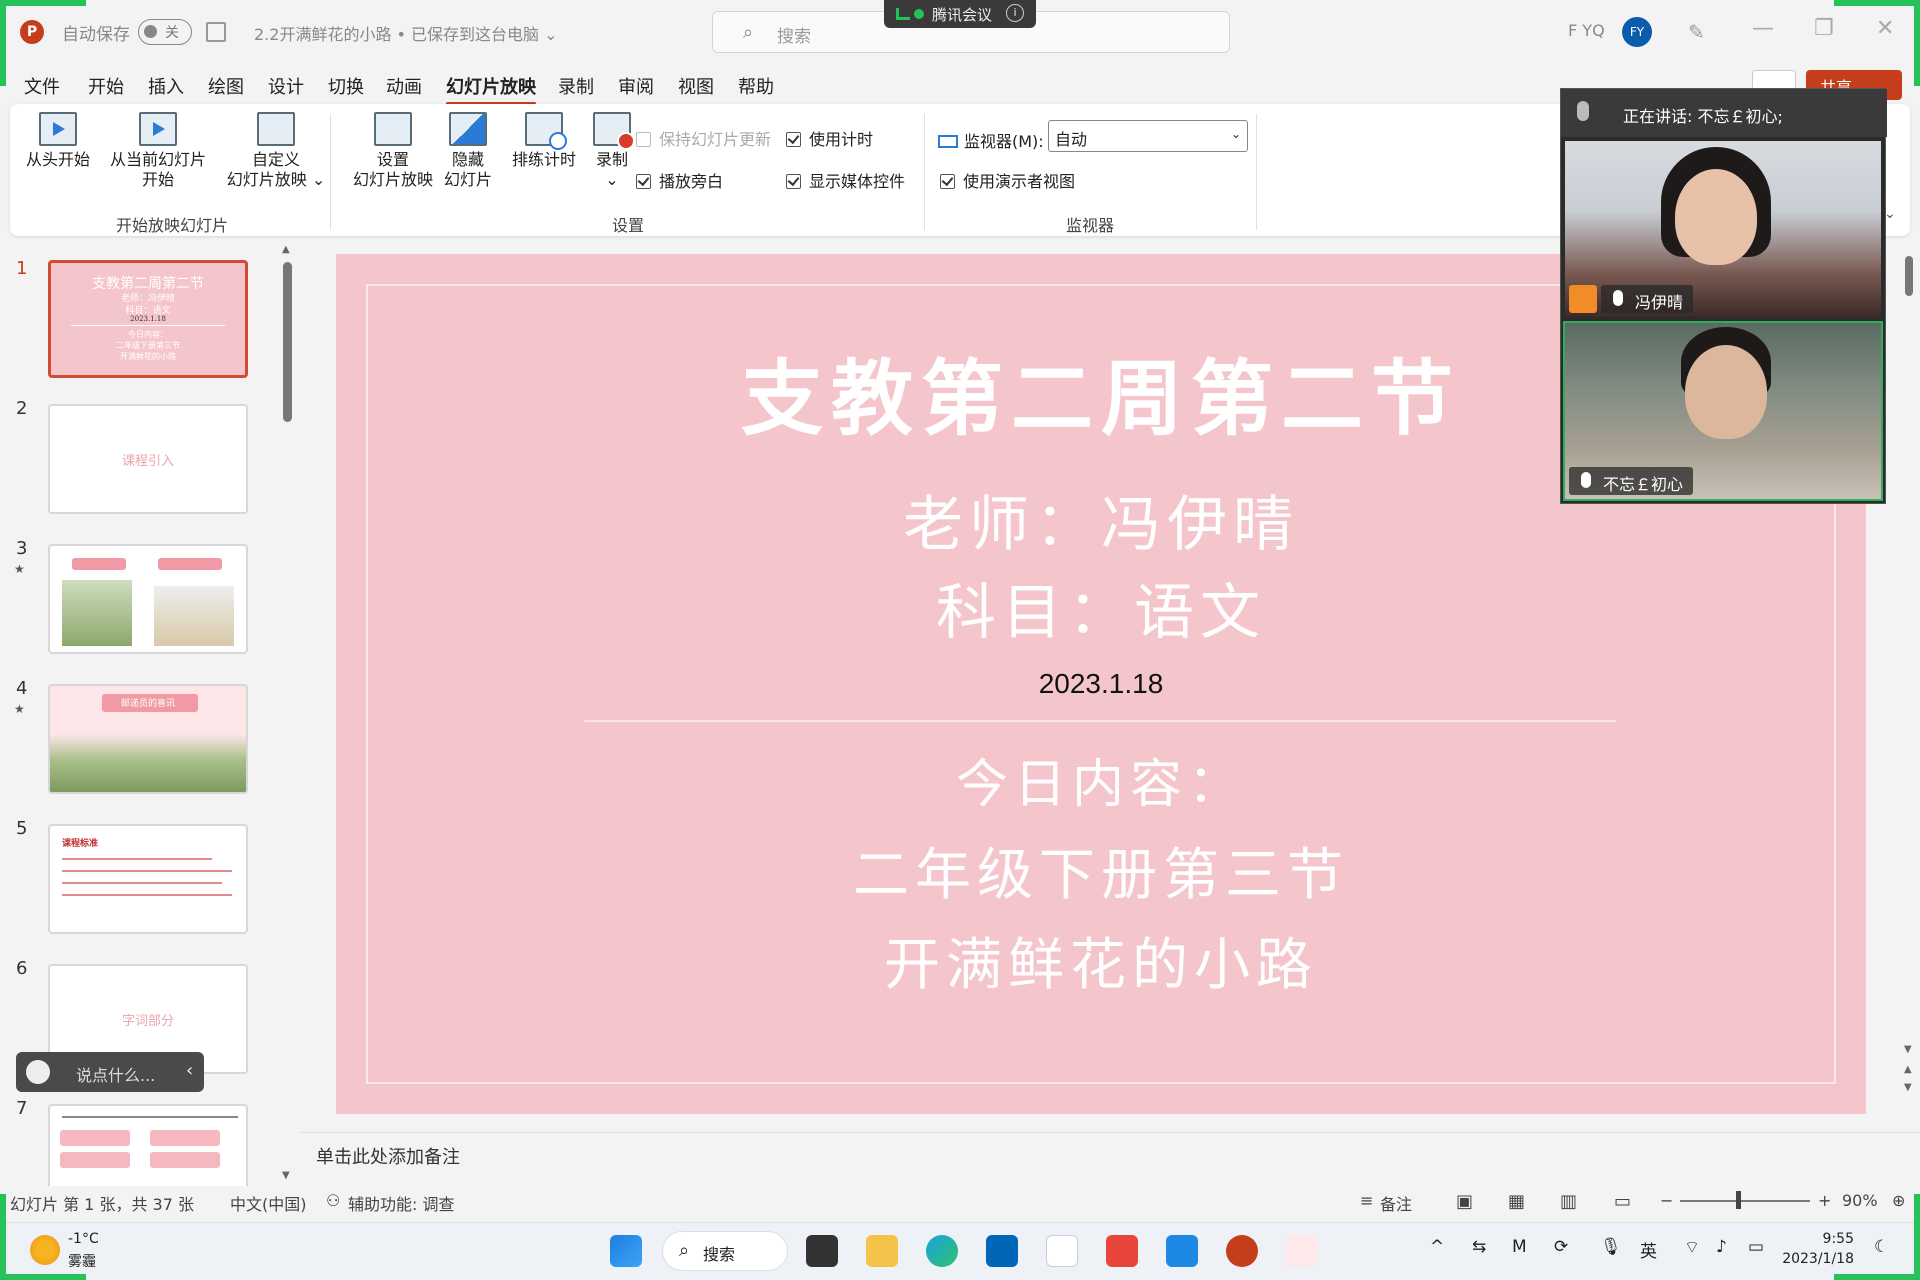 Image resolution: width=1920 pixels, height=1280 pixels. What do you see at coordinates (1860, 1200) in the screenshot?
I see `zoom-level: 90%` at bounding box center [1860, 1200].